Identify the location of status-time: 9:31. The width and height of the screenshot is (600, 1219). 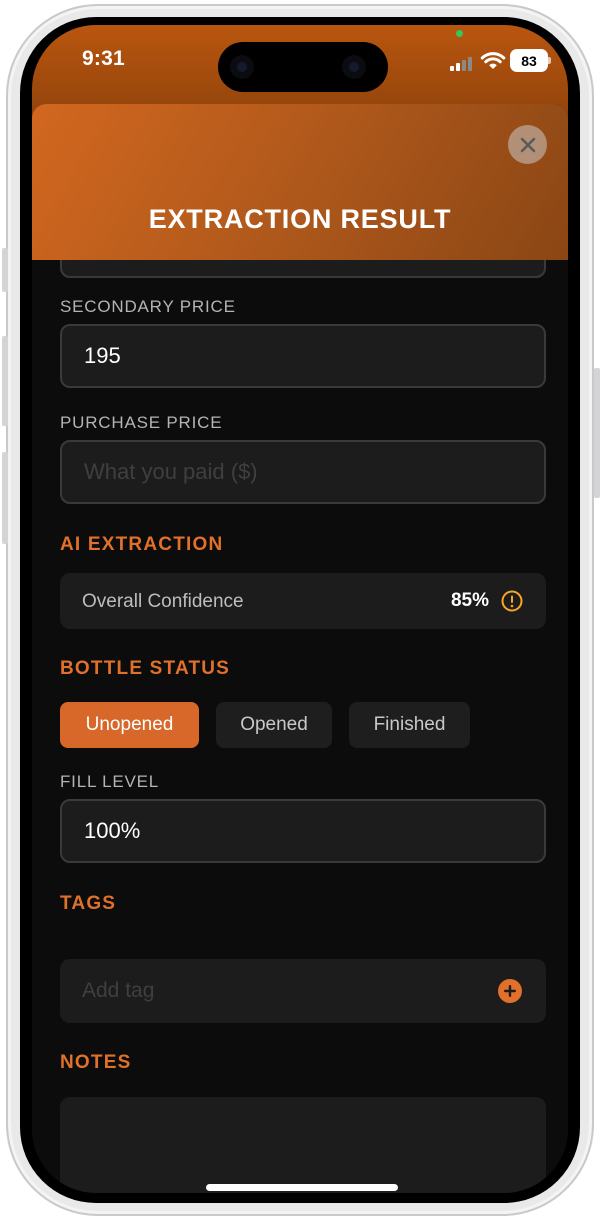
(103, 58).